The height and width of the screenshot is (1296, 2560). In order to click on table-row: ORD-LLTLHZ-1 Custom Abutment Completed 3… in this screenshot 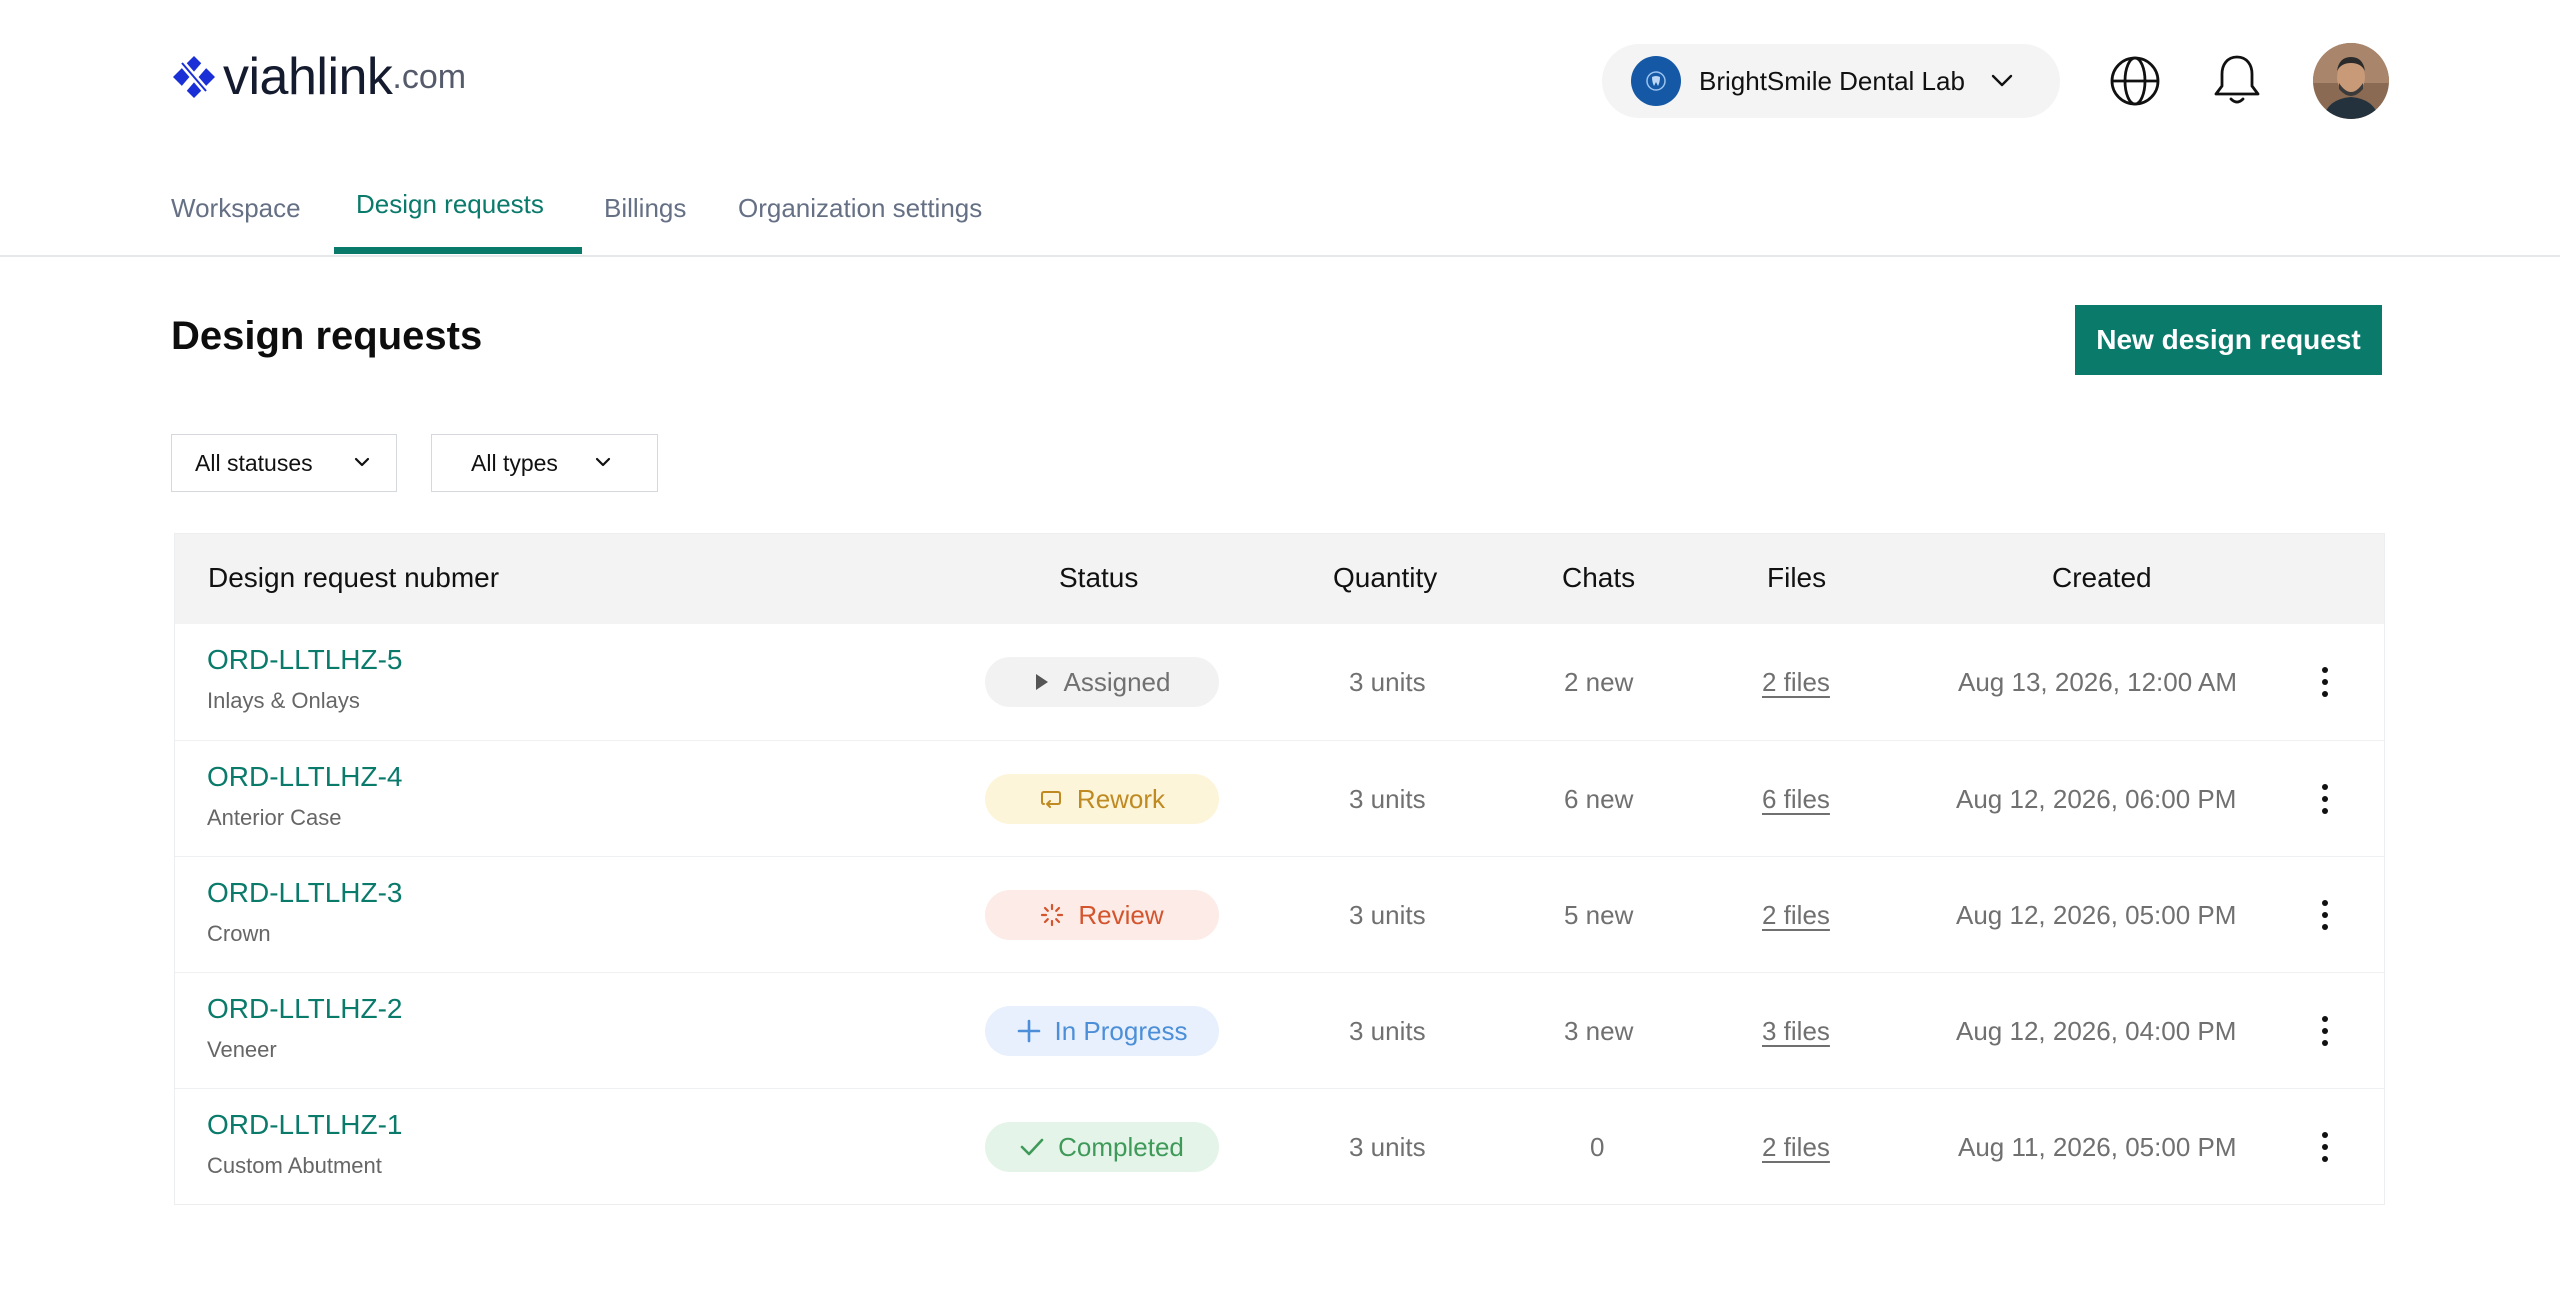, I will do `click(1279, 1146)`.